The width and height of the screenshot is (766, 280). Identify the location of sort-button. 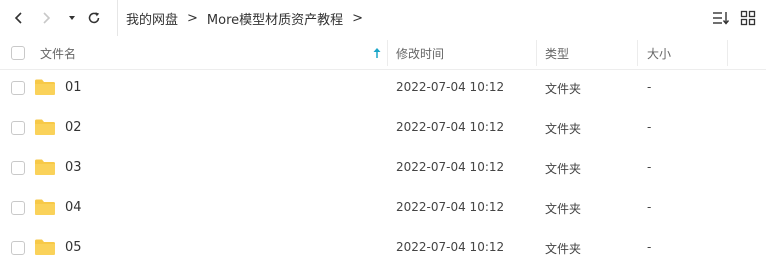
(721, 18).